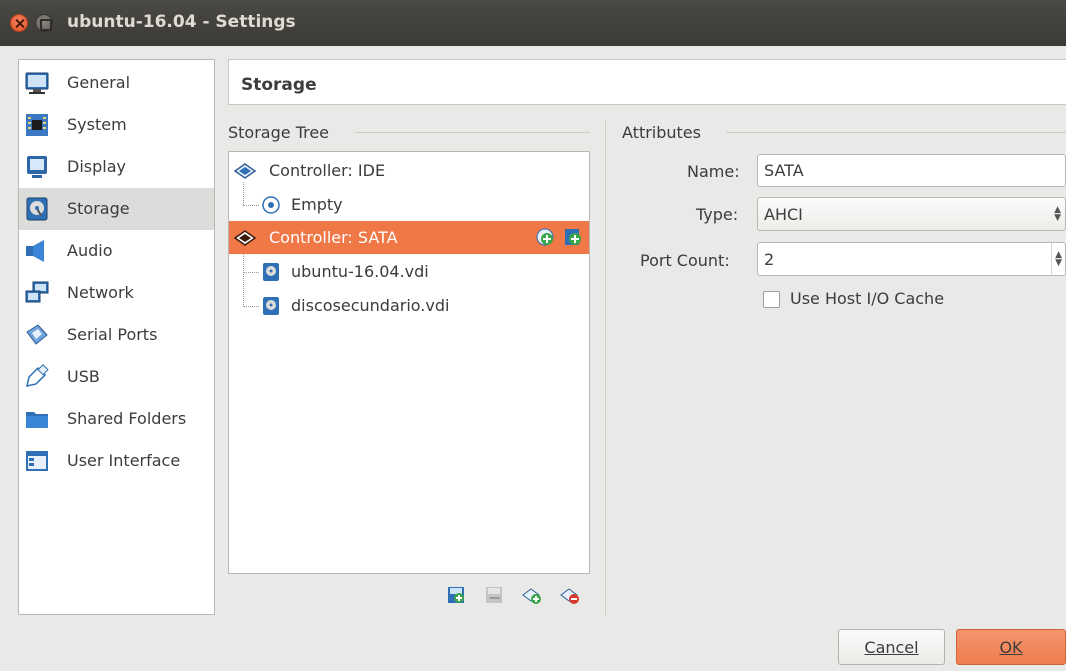  I want to click on cancel-button: Cancel, so click(891, 647).